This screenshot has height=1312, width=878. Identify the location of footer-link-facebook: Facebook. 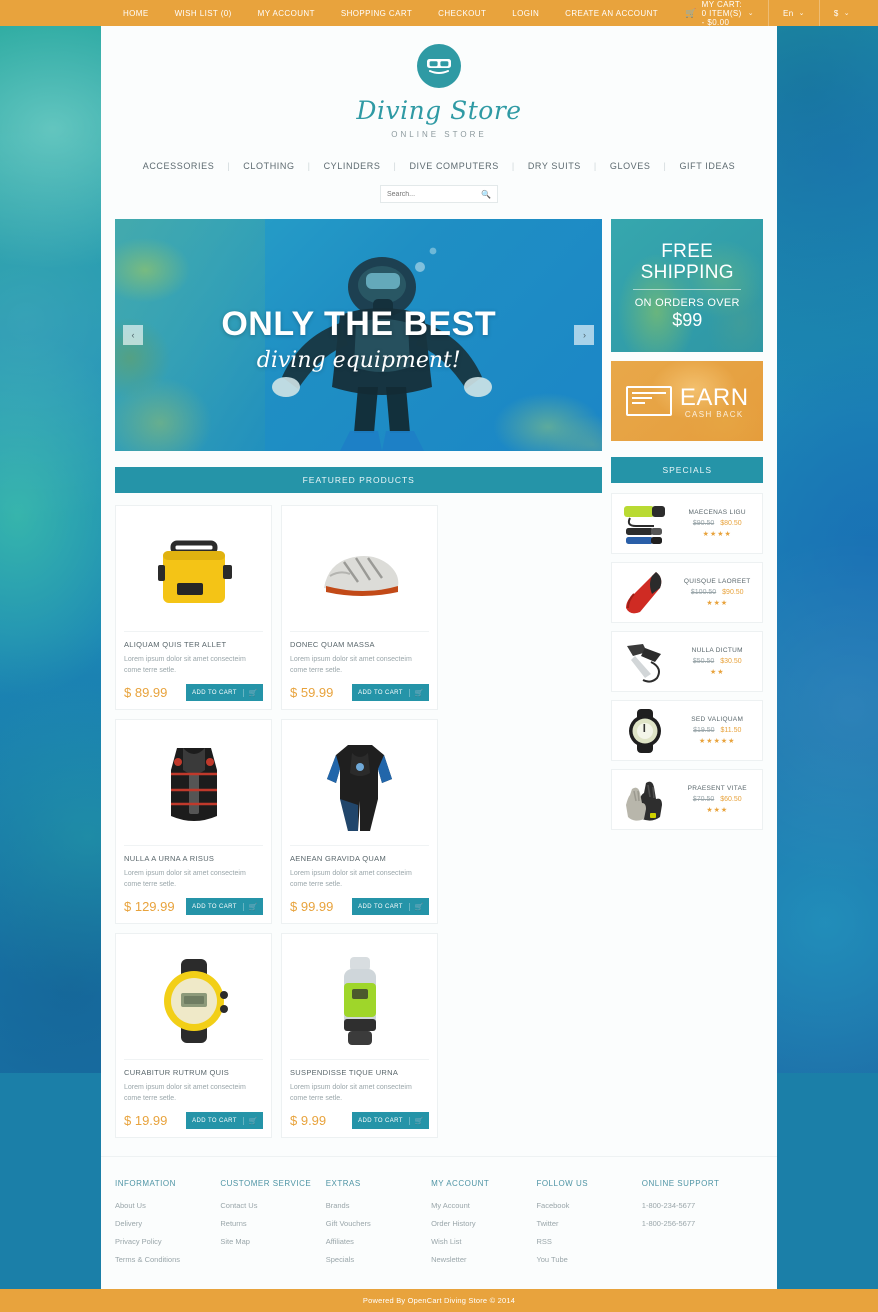
(588, 1205).